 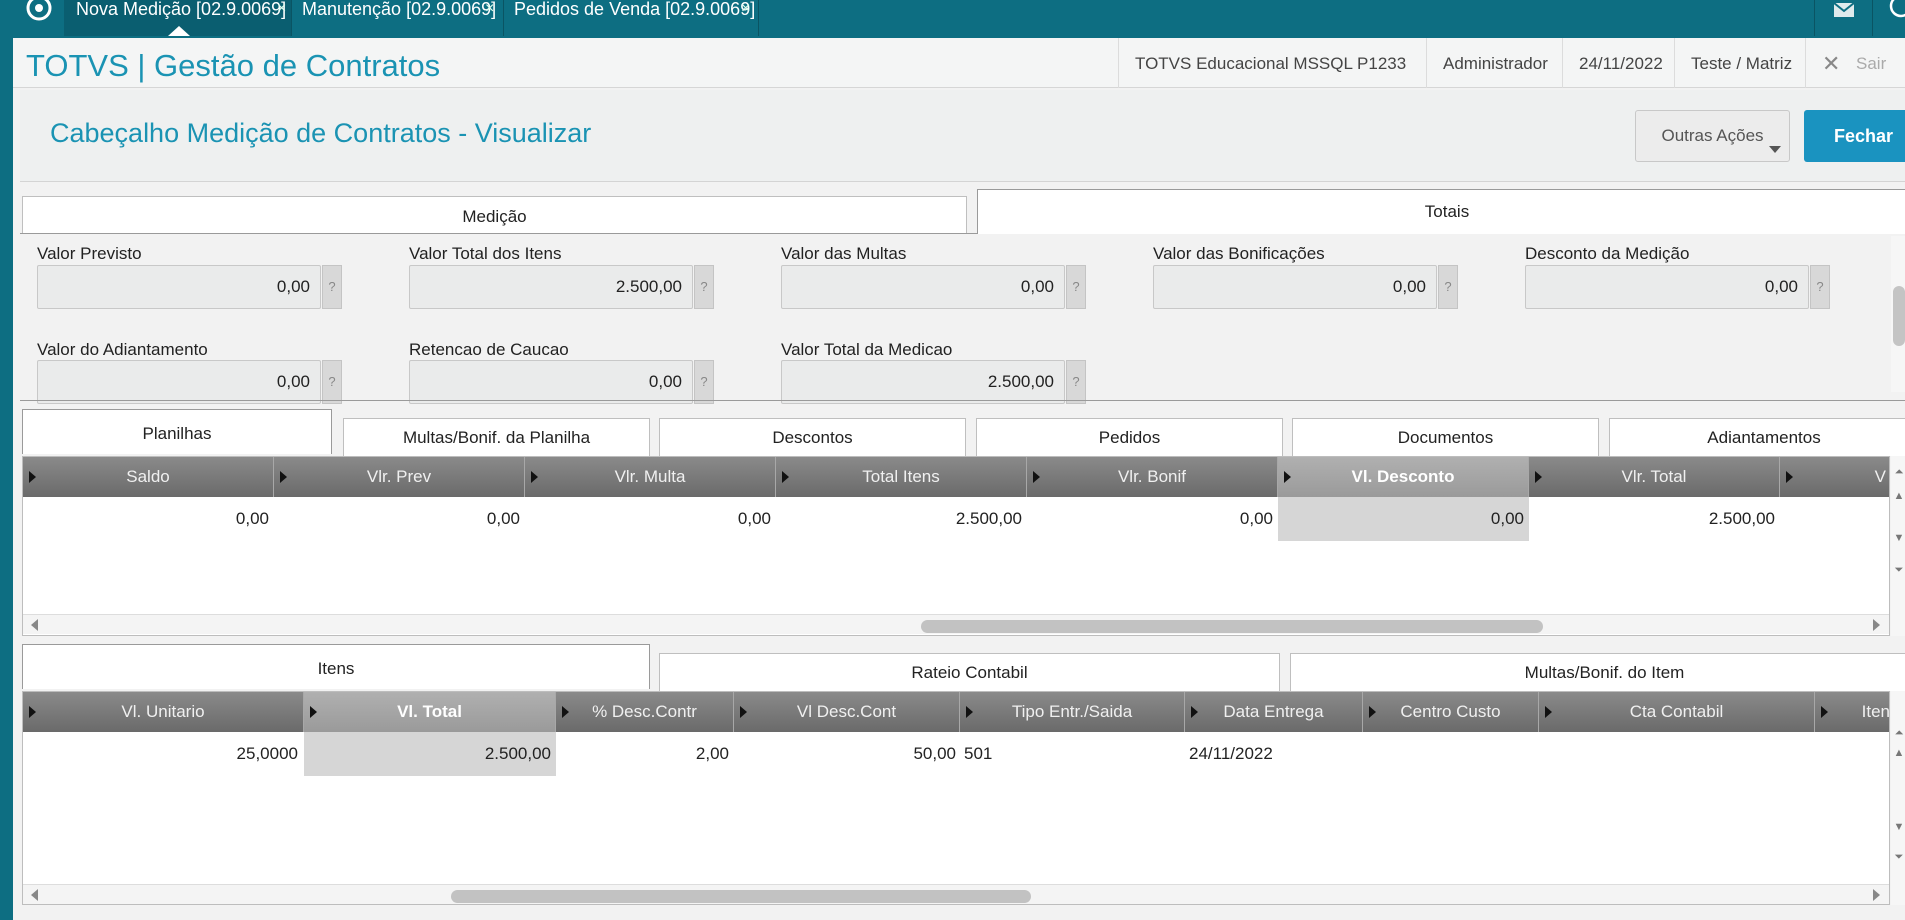 What do you see at coordinates (1445, 437) in the screenshot?
I see `tab-documentos: Documentos` at bounding box center [1445, 437].